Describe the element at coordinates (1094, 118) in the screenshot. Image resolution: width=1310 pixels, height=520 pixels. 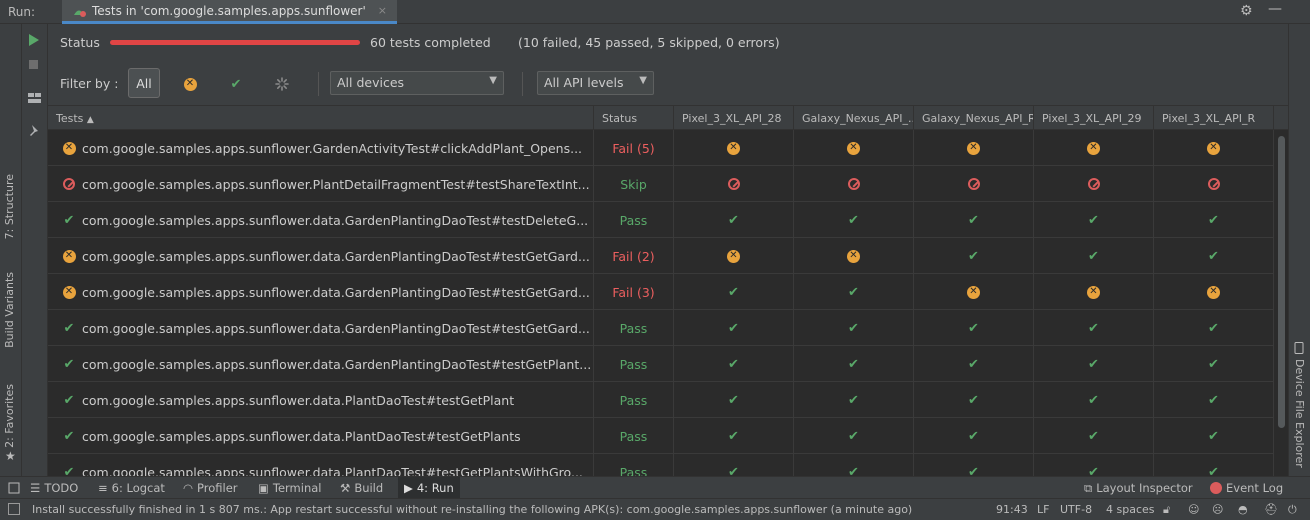
I see `column-header-device: Pixel_3_XL_API_29` at that location.